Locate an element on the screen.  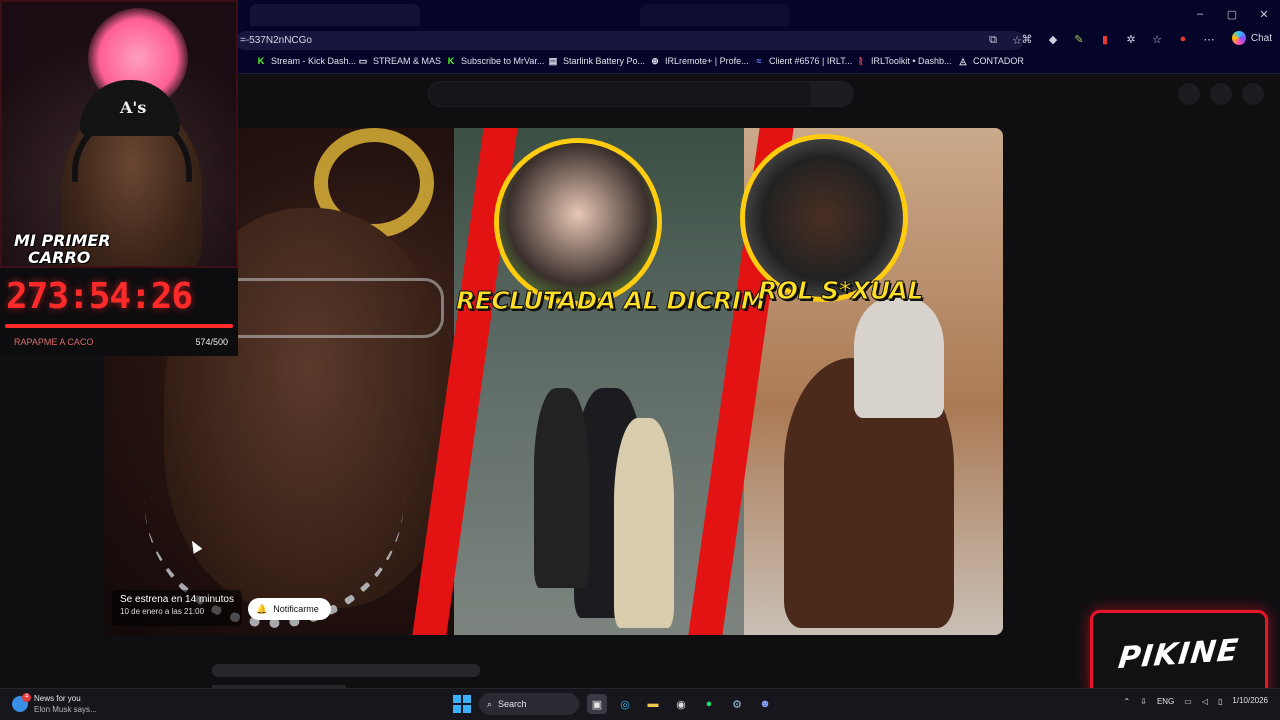
edge-icon: ◎ is located at coordinates (625, 704).